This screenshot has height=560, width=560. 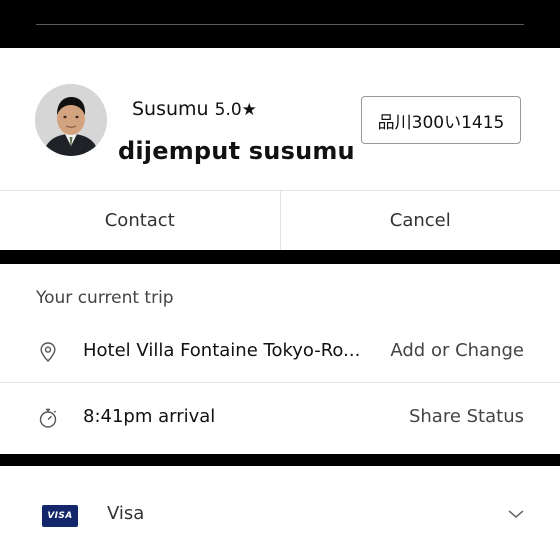 What do you see at coordinates (140, 220) in the screenshot?
I see `contact-button: Contact` at bounding box center [140, 220].